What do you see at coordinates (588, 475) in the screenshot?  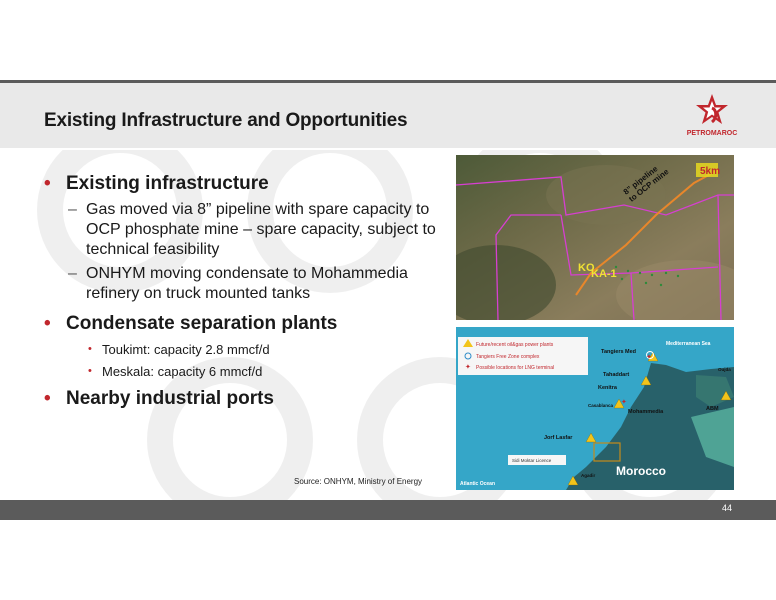 I see `city-label: Agadir` at bounding box center [588, 475].